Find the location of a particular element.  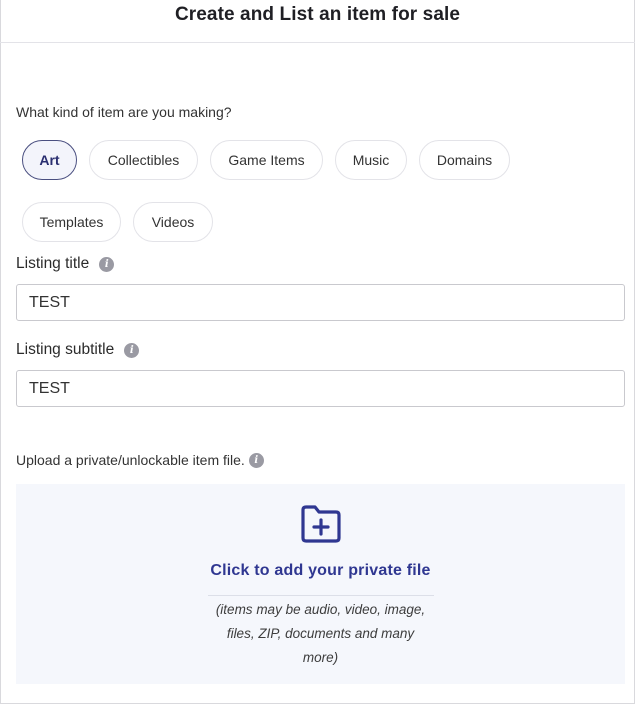

upload-label: Upload a private/unlockable item file. i is located at coordinates (140, 460).